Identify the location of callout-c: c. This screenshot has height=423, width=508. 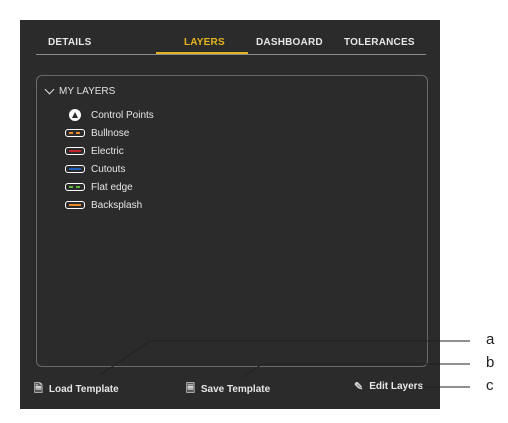
(490, 385).